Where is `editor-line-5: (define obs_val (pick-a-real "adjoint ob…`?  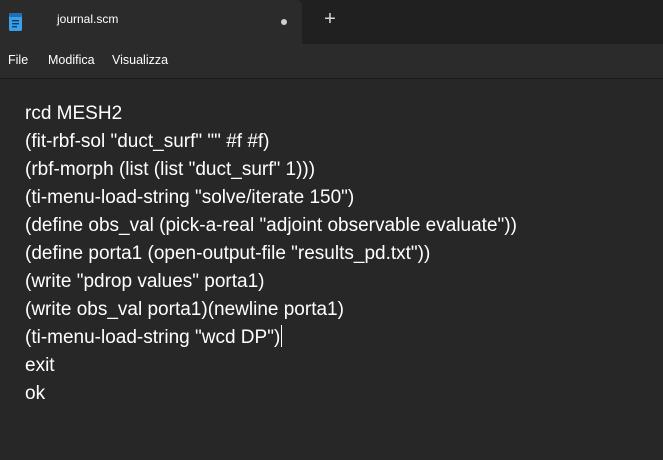
editor-line-5: (define obs_val (pick-a-real "adjoint ob… is located at coordinates (271, 226).